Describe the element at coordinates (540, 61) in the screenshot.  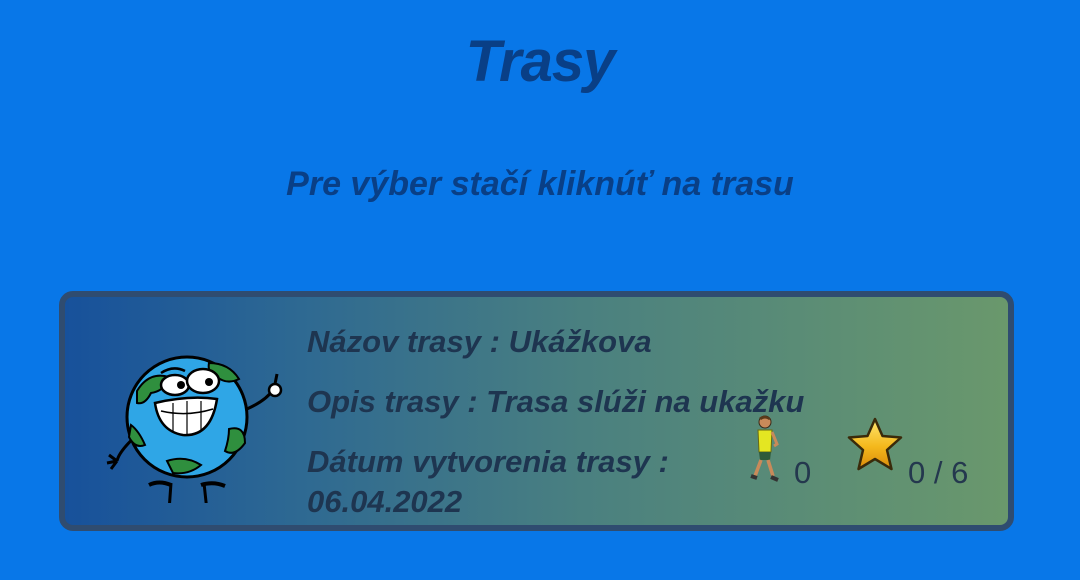
I see `page-title: Trasy` at that location.